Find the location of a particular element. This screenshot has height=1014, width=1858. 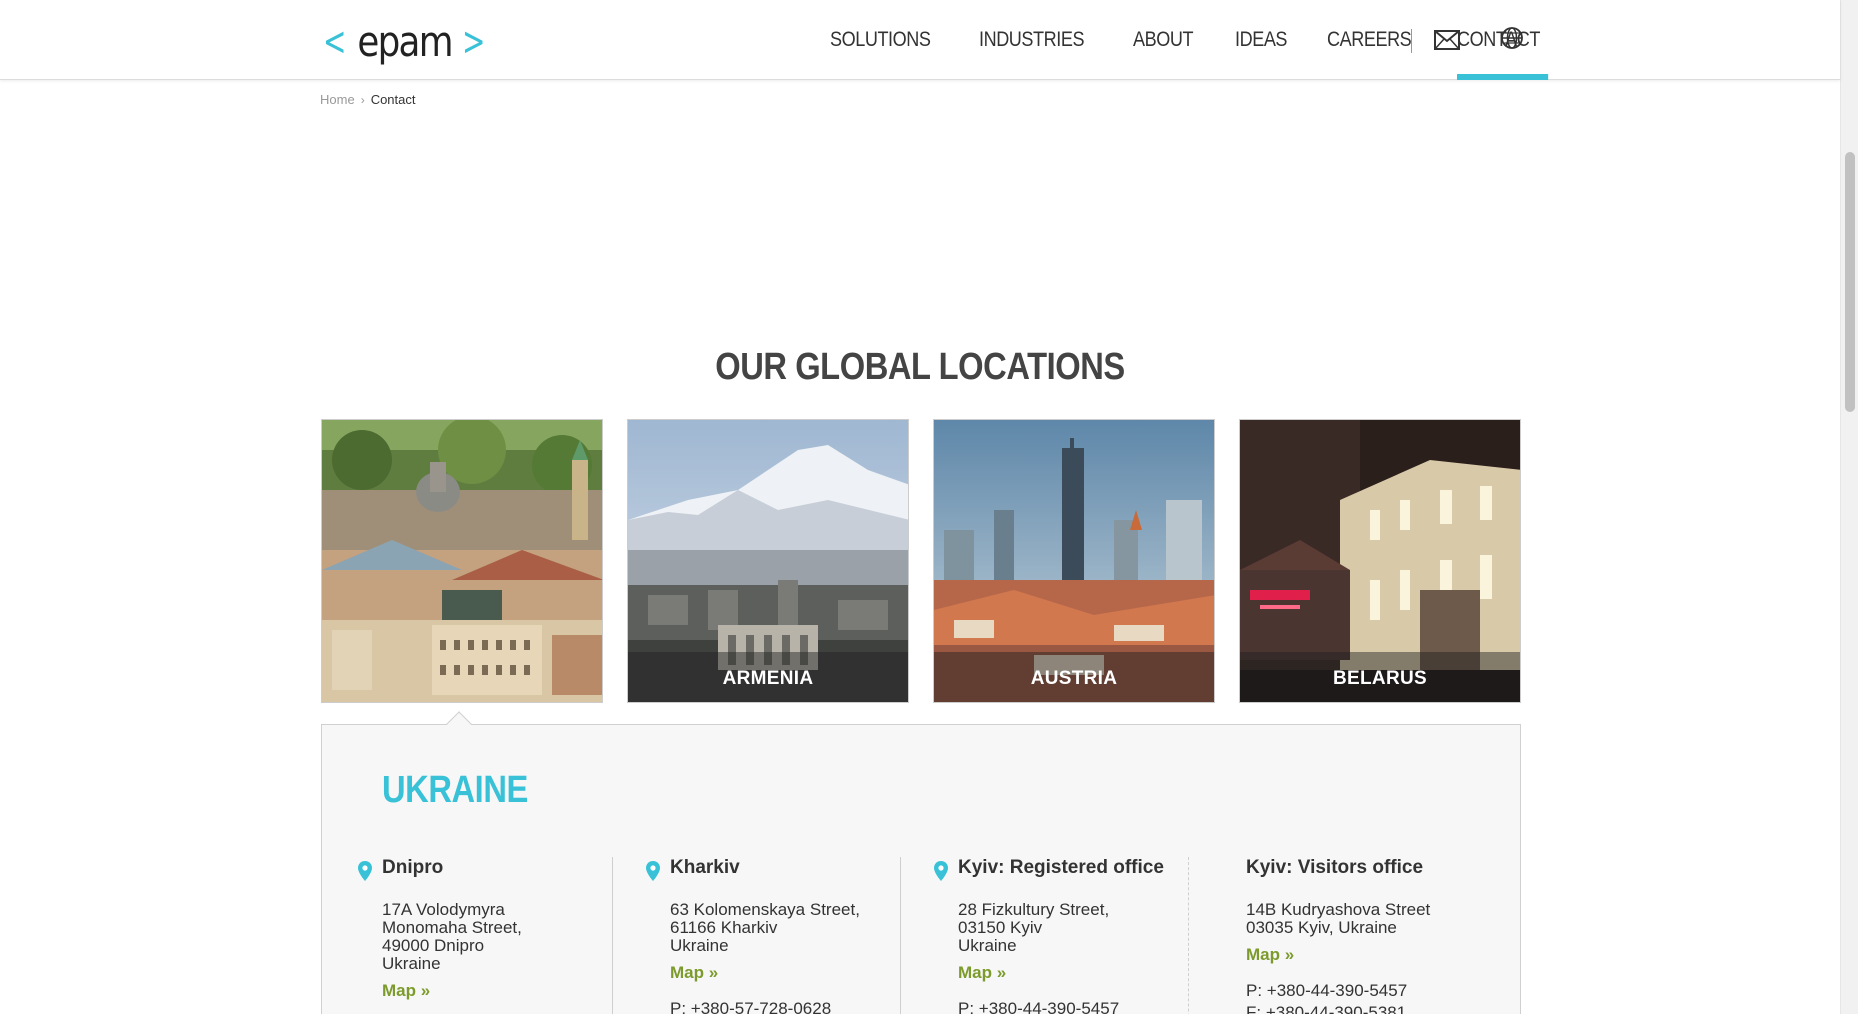

card-label: BELARUS is located at coordinates (1380, 678).